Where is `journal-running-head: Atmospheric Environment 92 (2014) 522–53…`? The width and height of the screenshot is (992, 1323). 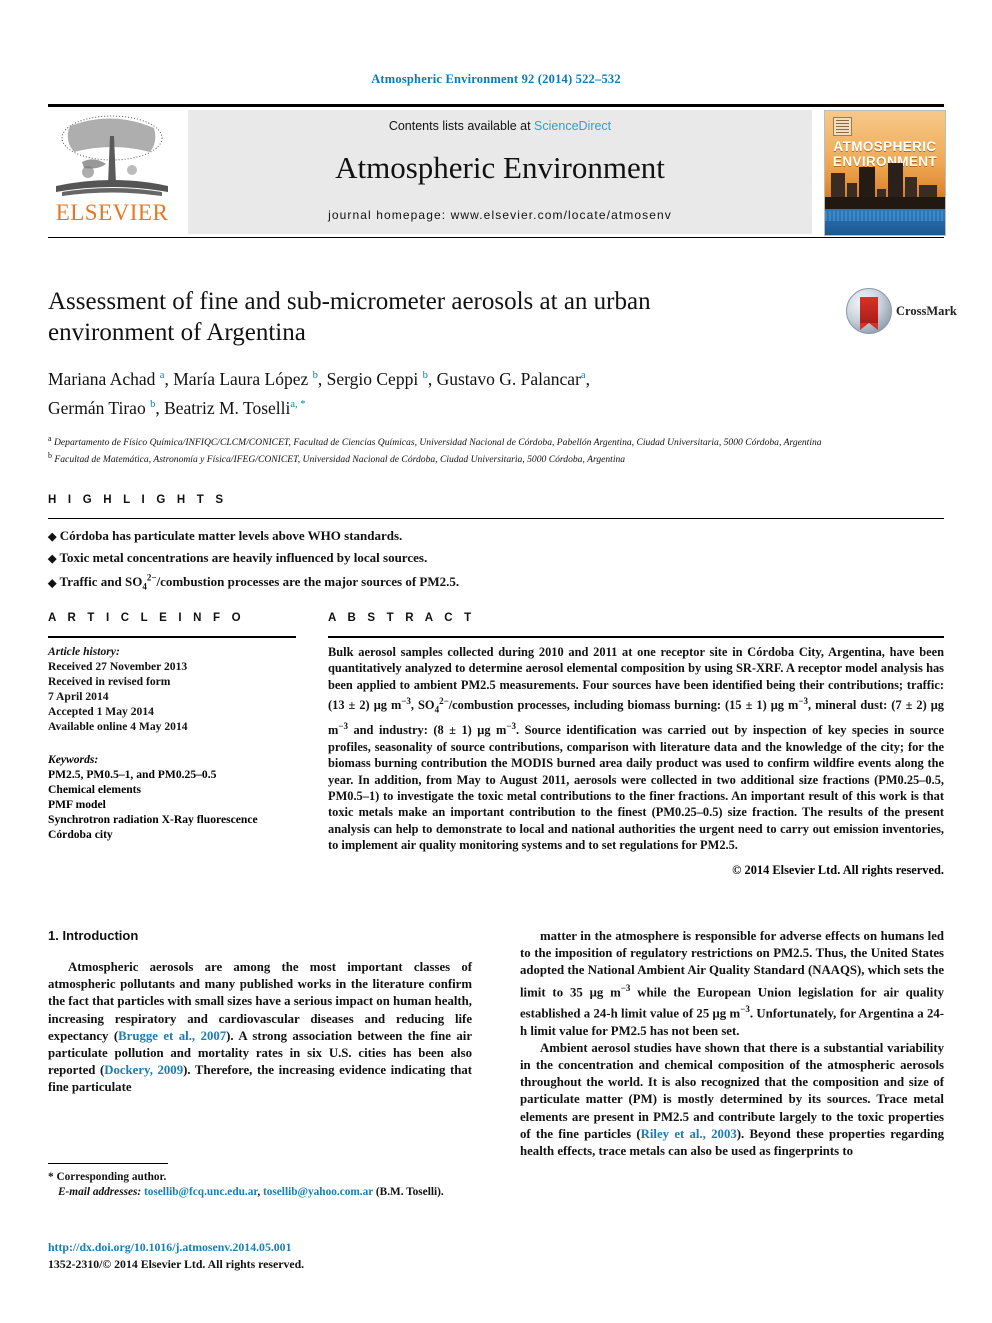 journal-running-head: Atmospheric Environment 92 (2014) 522–53… is located at coordinates (496, 79).